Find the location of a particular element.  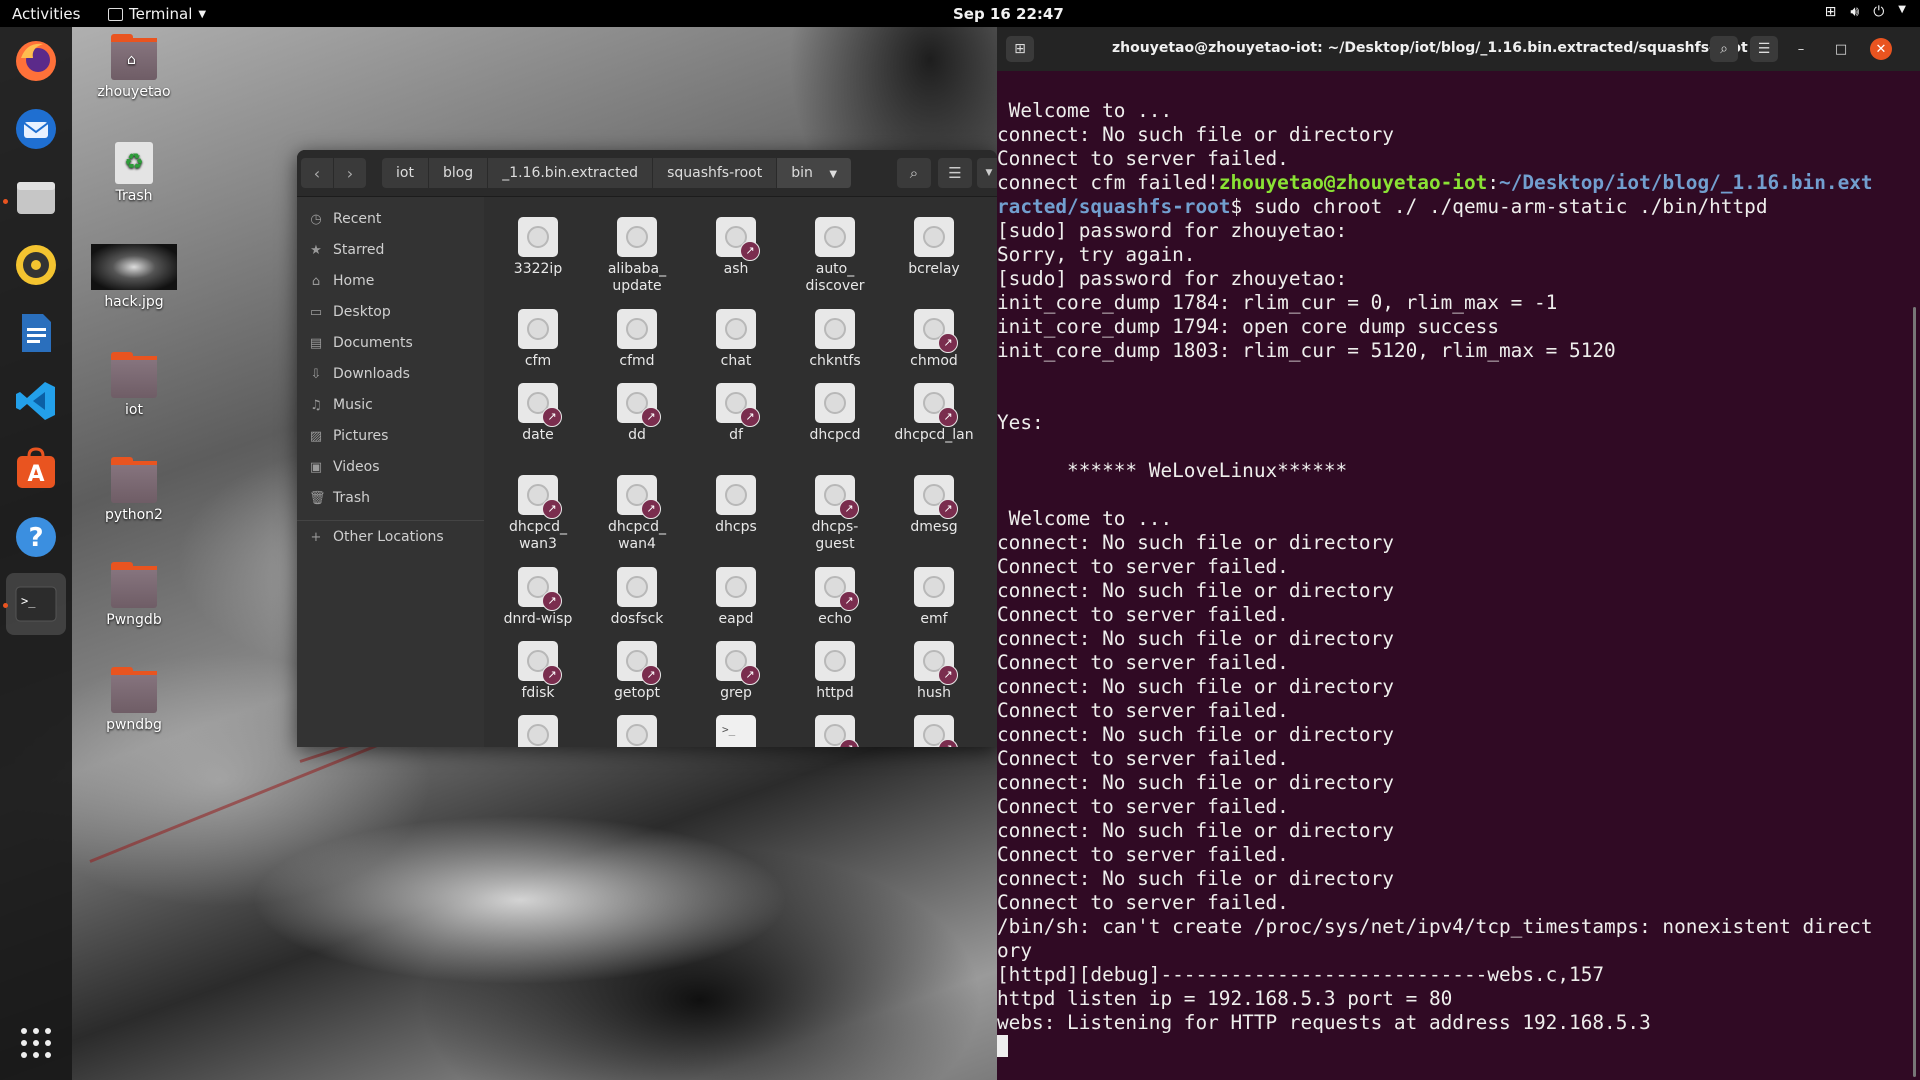

volume-icon: 🔊︎ is located at coordinates (1854, 12).